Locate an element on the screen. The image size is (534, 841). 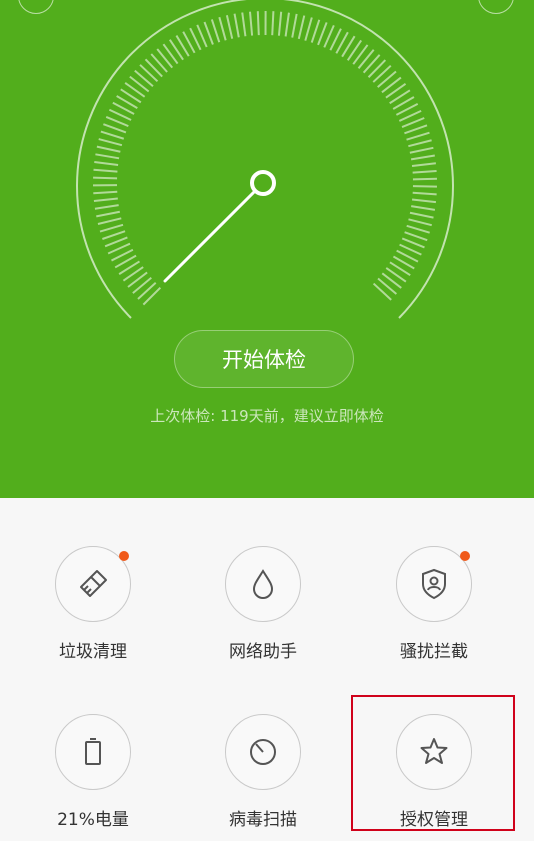
gauge-needle-icon is located at coordinates (210, 236).